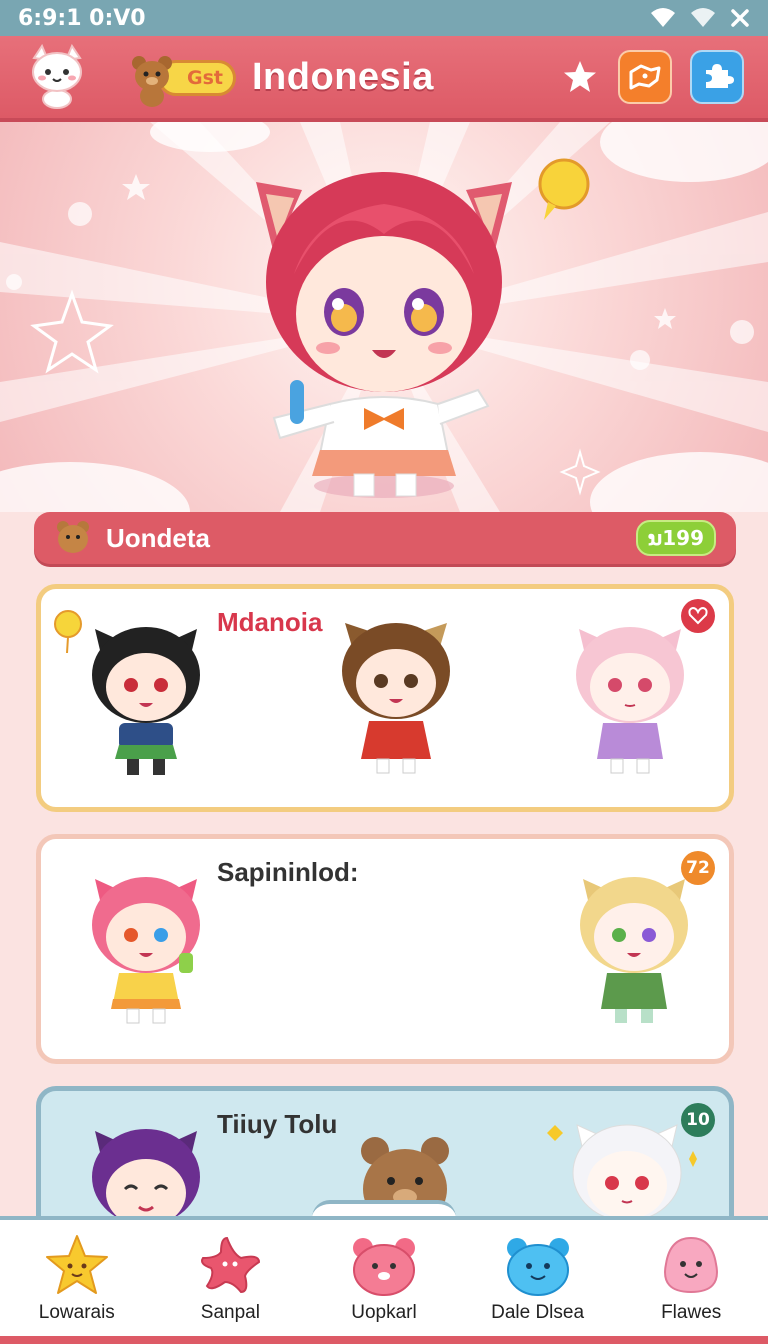 Image resolution: width=768 pixels, height=1344 pixels. I want to click on app-header: Gst Indonesia, so click(384, 79).